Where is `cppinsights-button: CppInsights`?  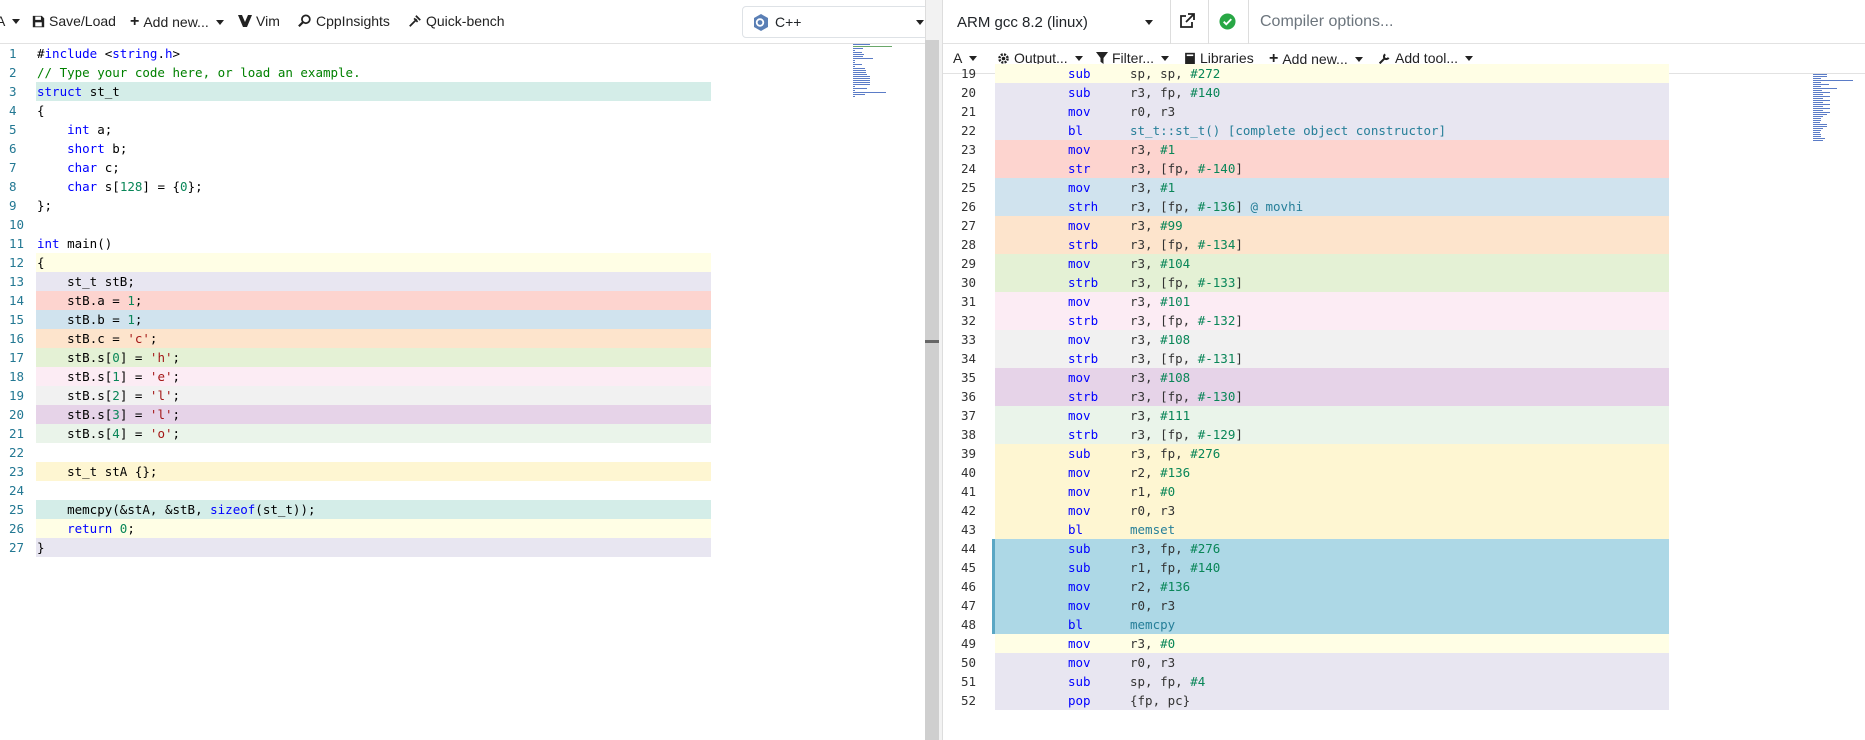
cppinsights-button: CppInsights is located at coordinates (344, 21).